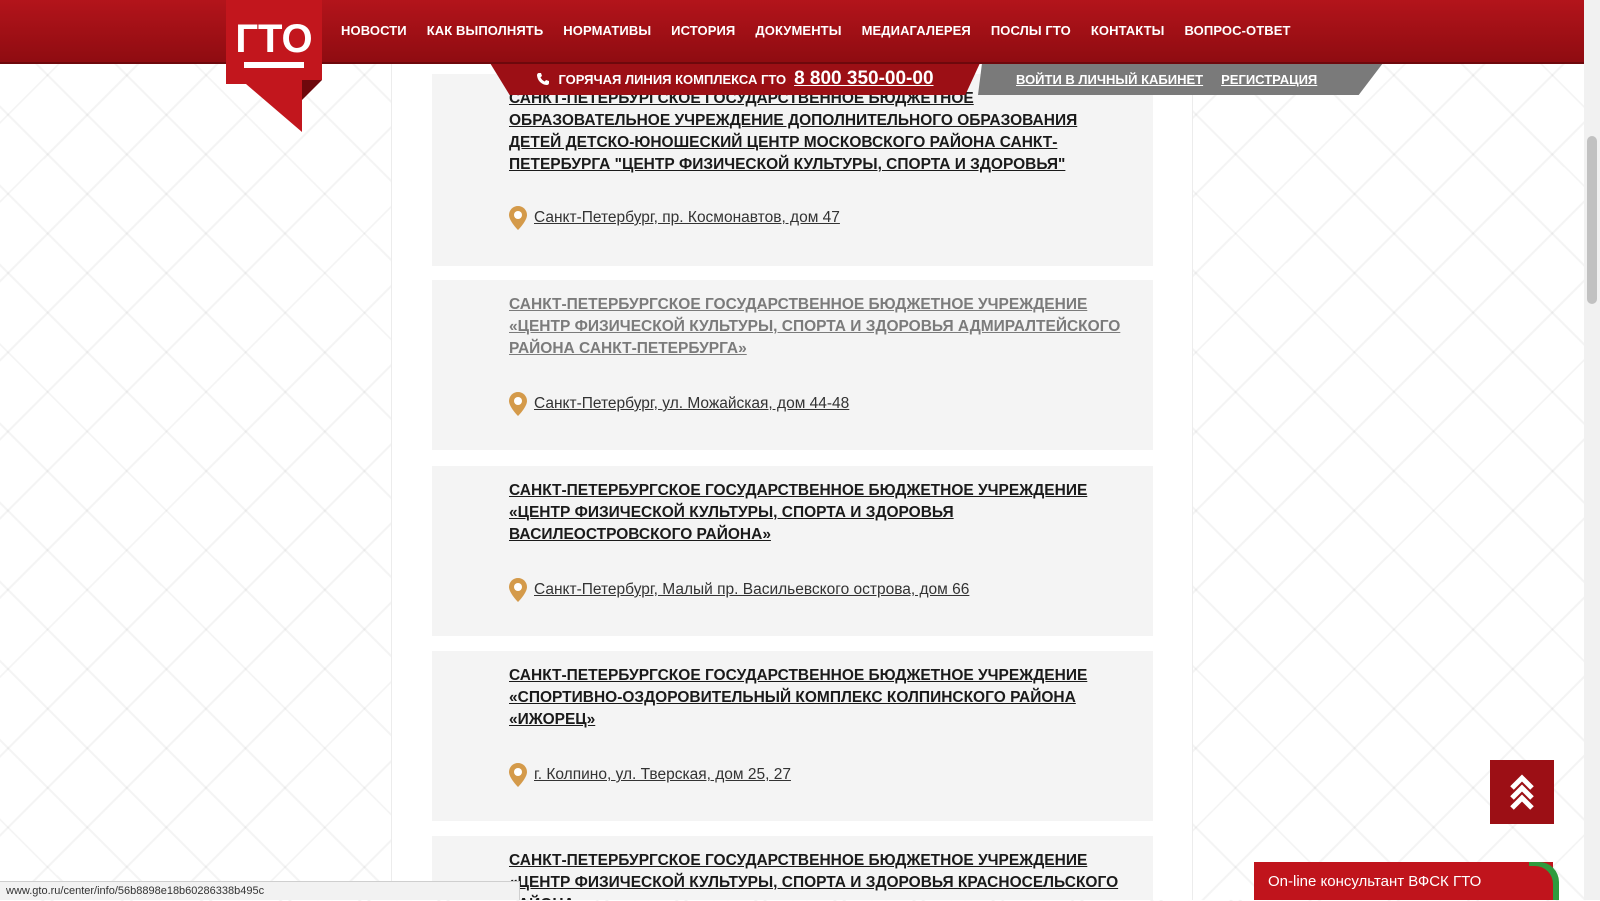 The width and height of the screenshot is (1600, 901). I want to click on hotline-phone-link: 8 800 350-00-00, so click(863, 79).